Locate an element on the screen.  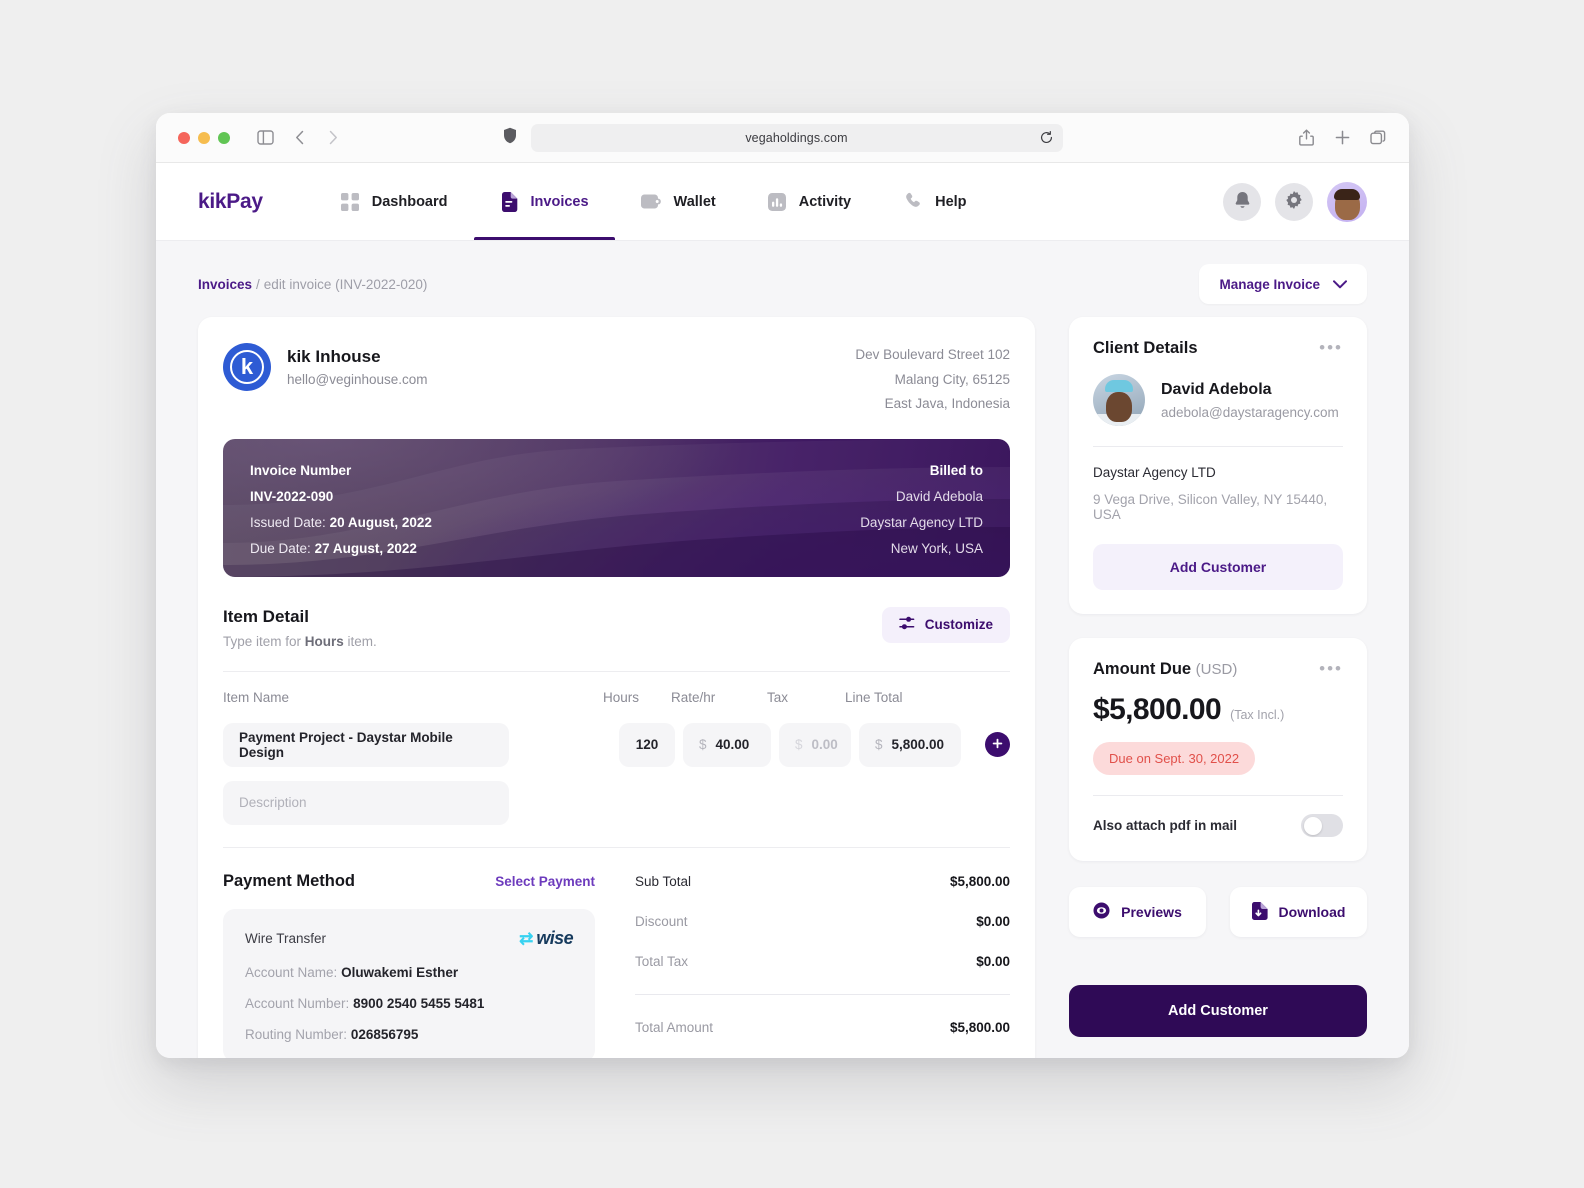
item-line-total-value: 5,800.00 is located at coordinates (918, 745).